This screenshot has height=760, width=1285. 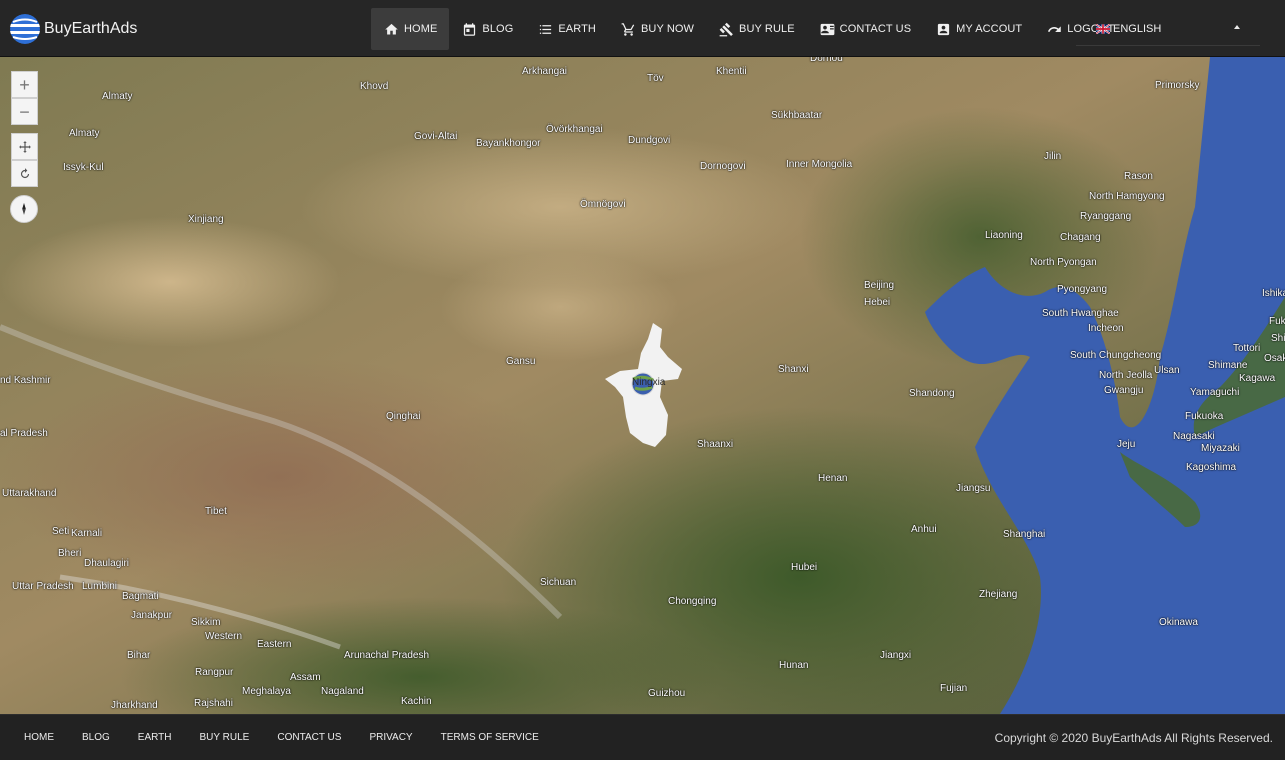 What do you see at coordinates (421, 29) in the screenshot?
I see `nav-home-label: HOME` at bounding box center [421, 29].